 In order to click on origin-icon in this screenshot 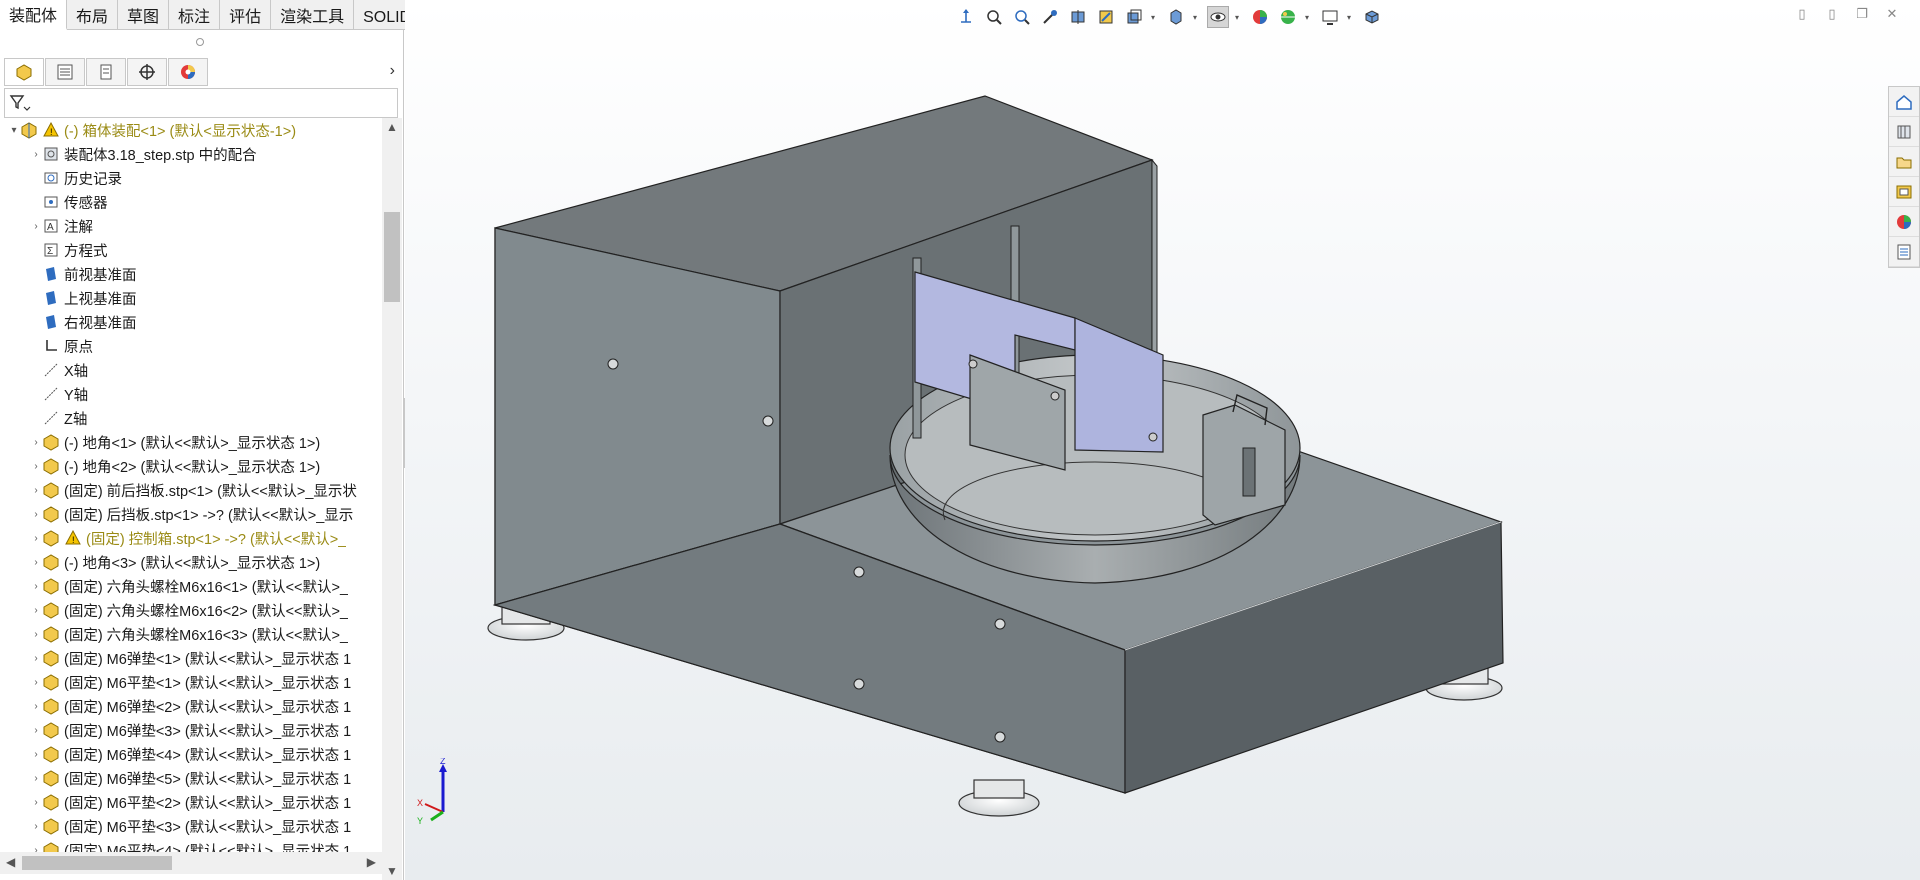, I will do `click(51, 346)`.